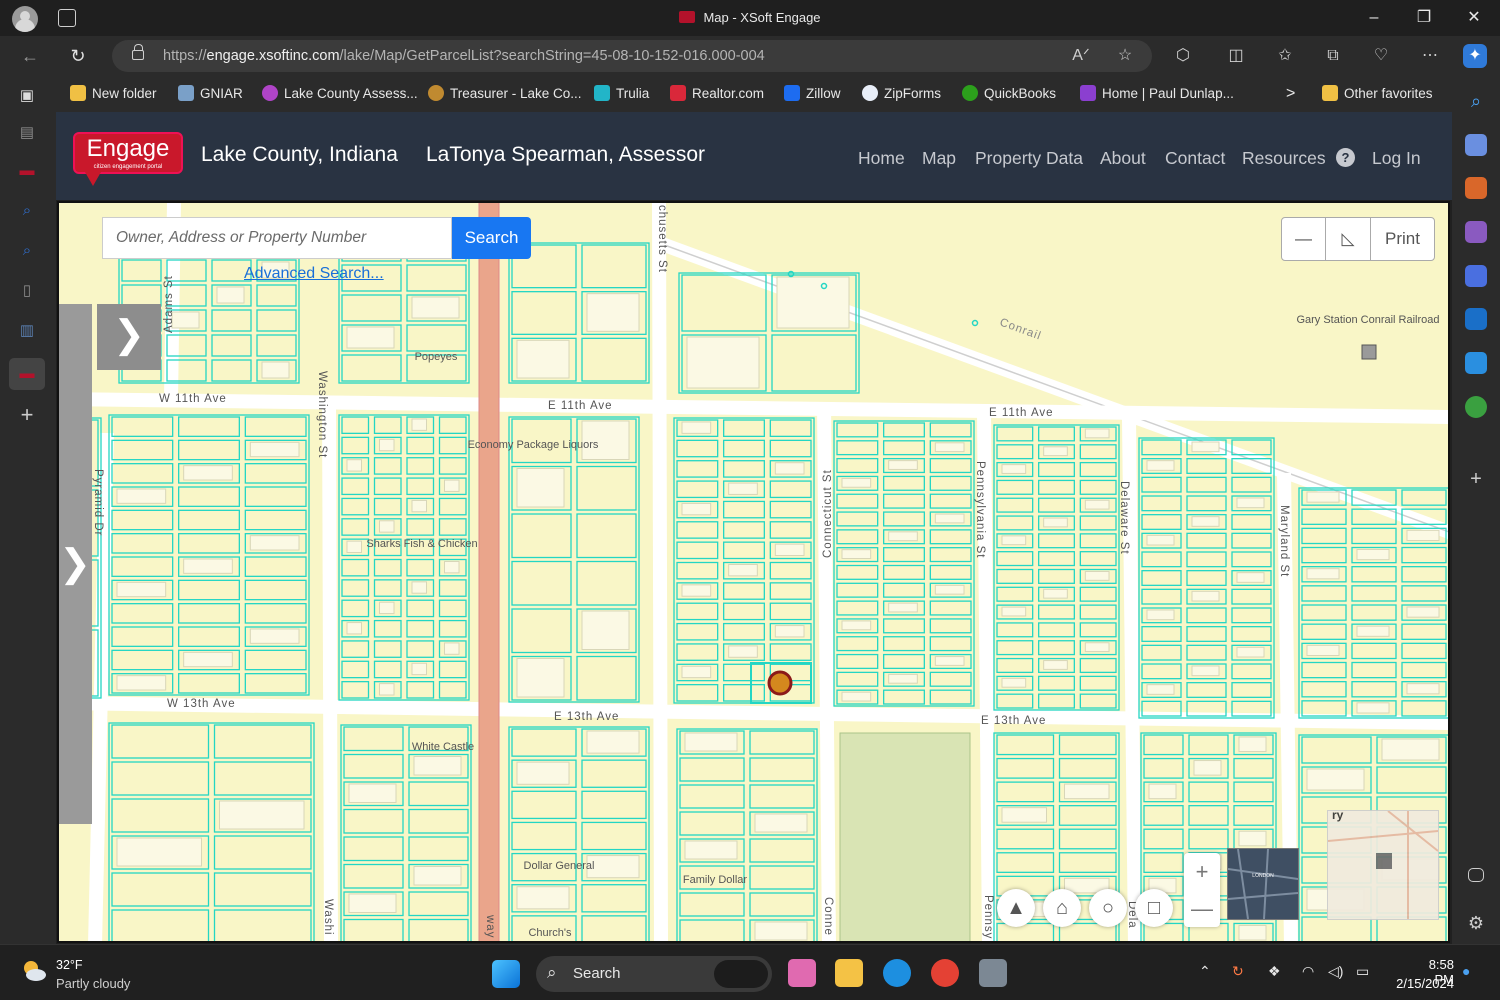  I want to click on active-engage-tab-icon: ▬, so click(27, 374).